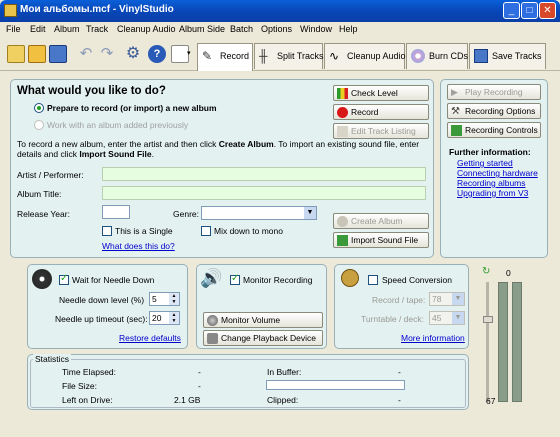 Image resolution: width=560 pixels, height=437 pixels. What do you see at coordinates (164, 299) in the screenshot?
I see `needle-level-stepper: 5 ▲ ▼` at bounding box center [164, 299].